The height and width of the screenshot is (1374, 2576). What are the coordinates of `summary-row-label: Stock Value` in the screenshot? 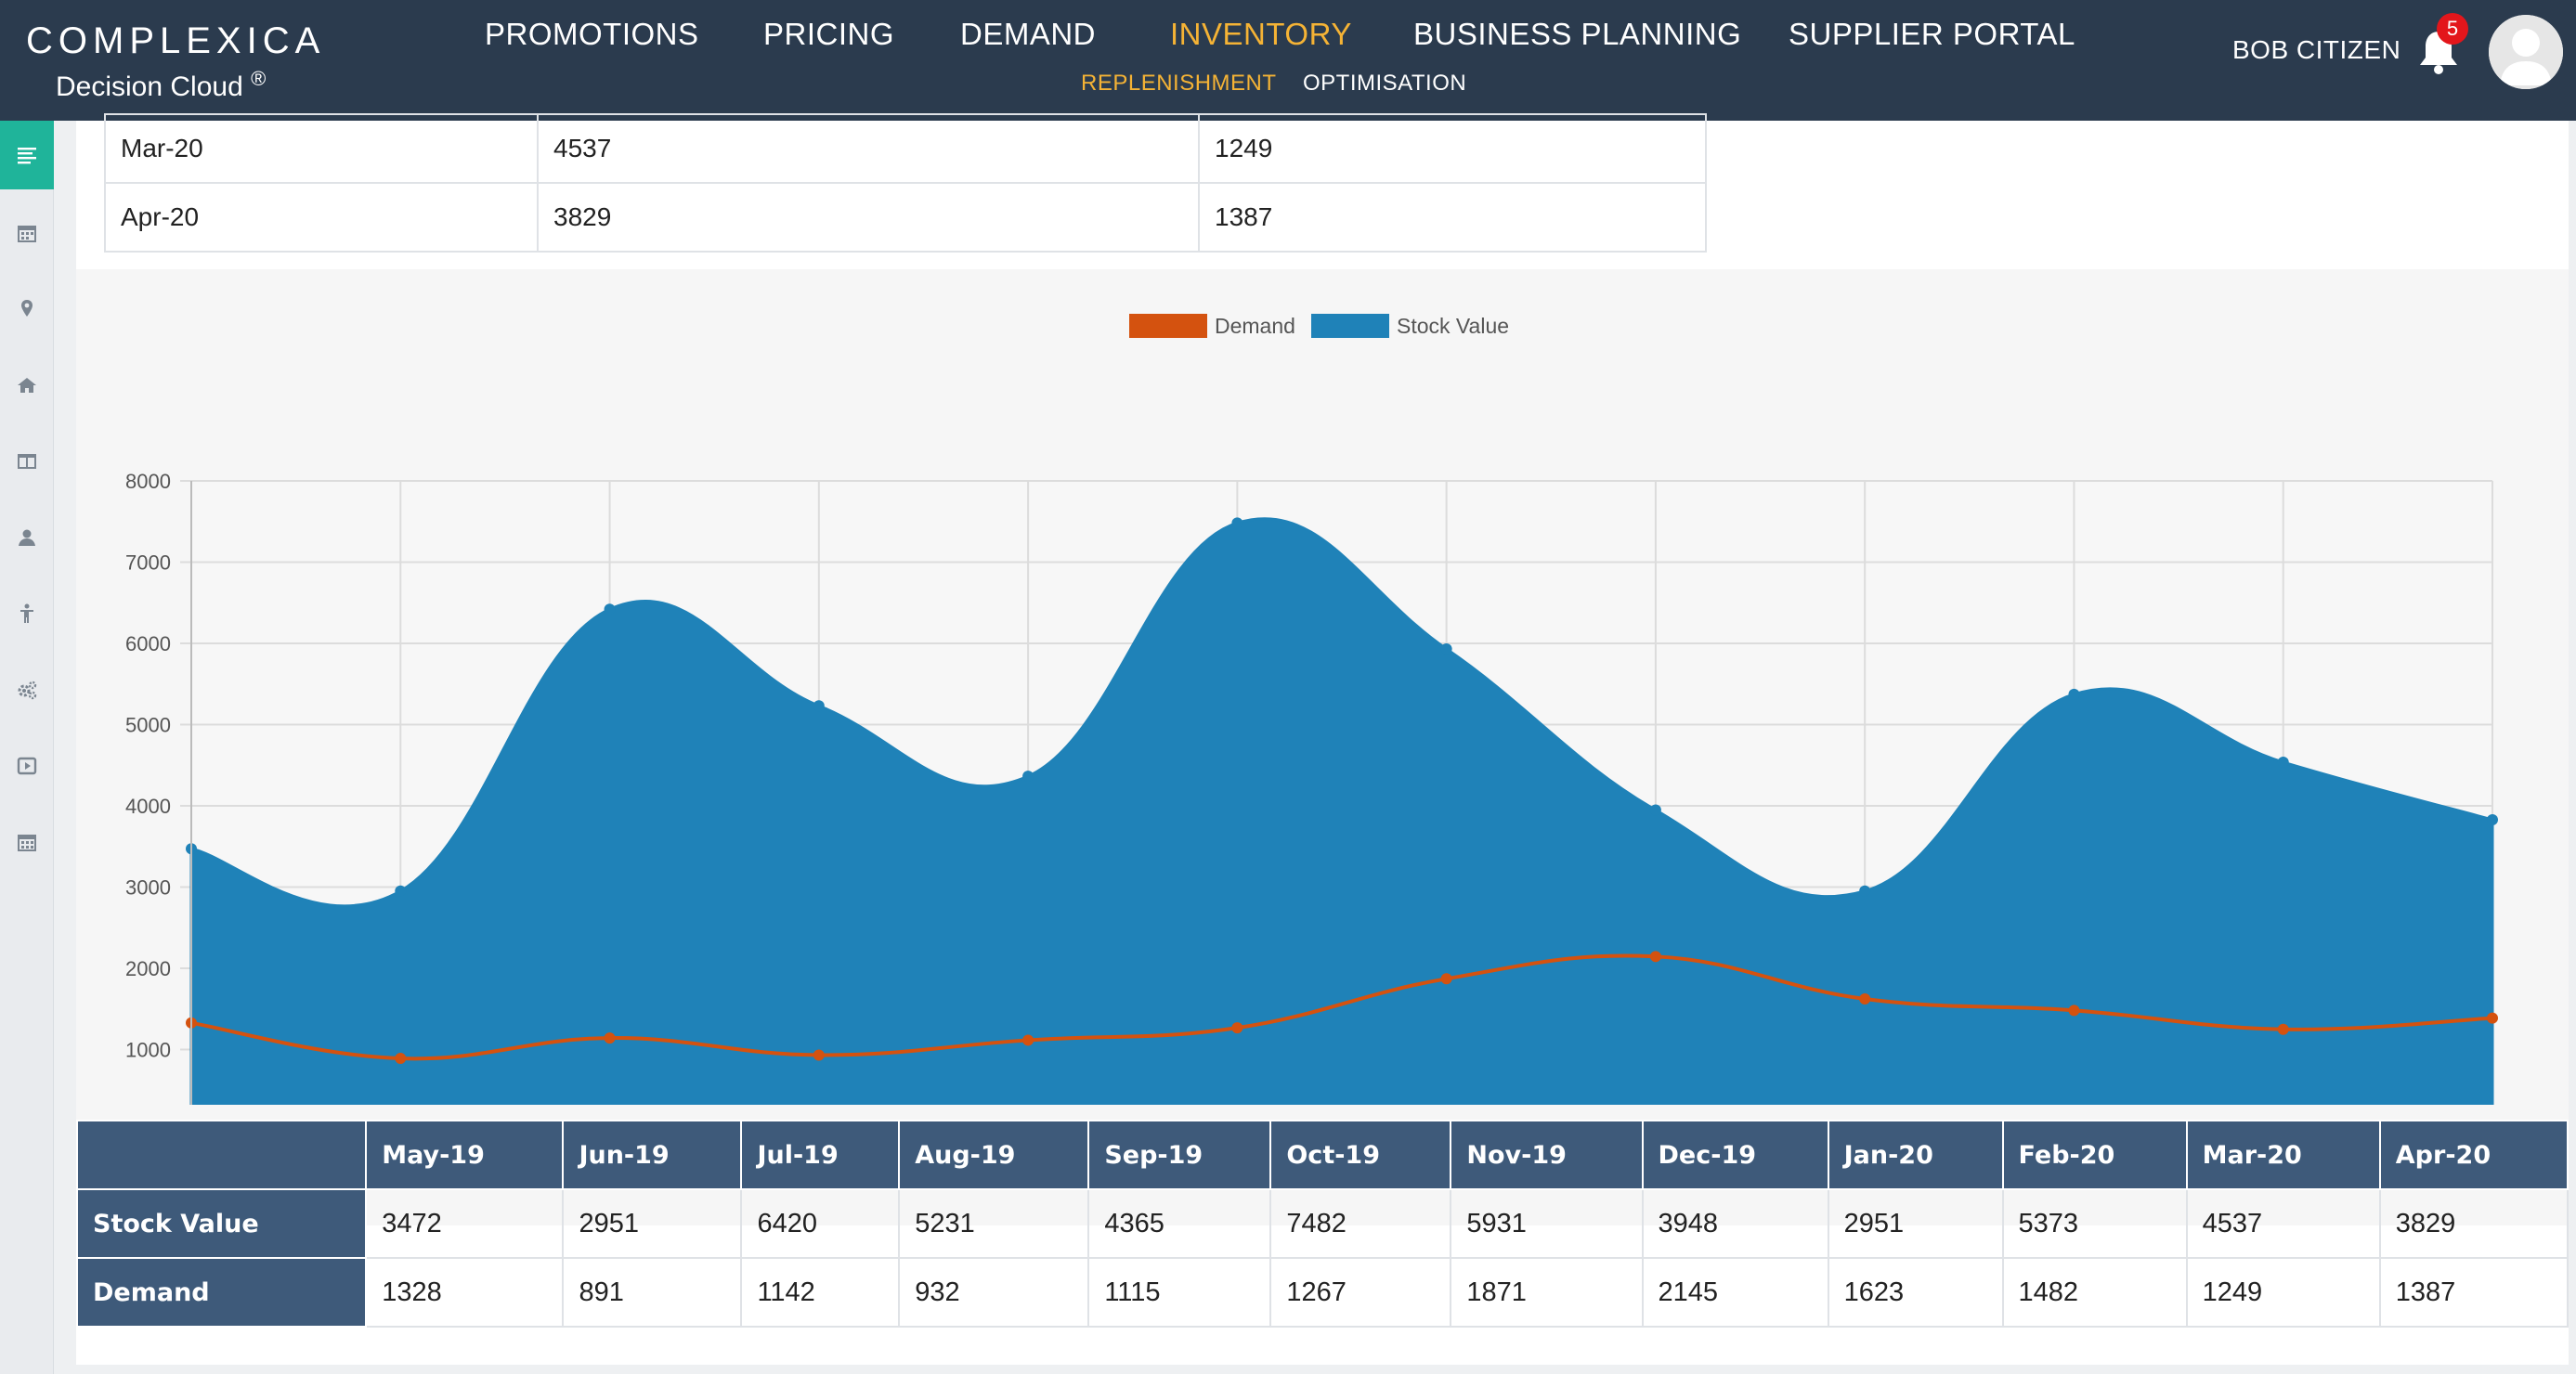 It's located at (221, 1223).